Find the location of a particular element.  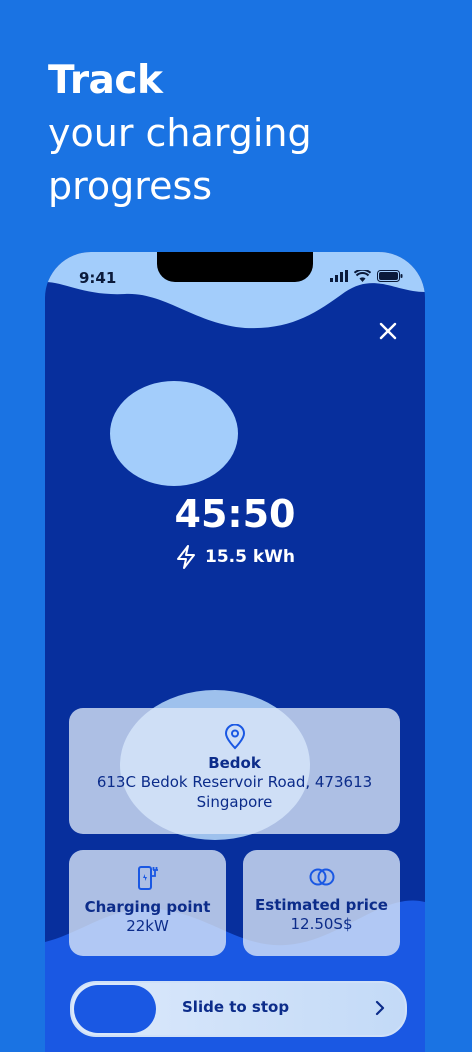

location-country: Singapore is located at coordinates (234, 802).